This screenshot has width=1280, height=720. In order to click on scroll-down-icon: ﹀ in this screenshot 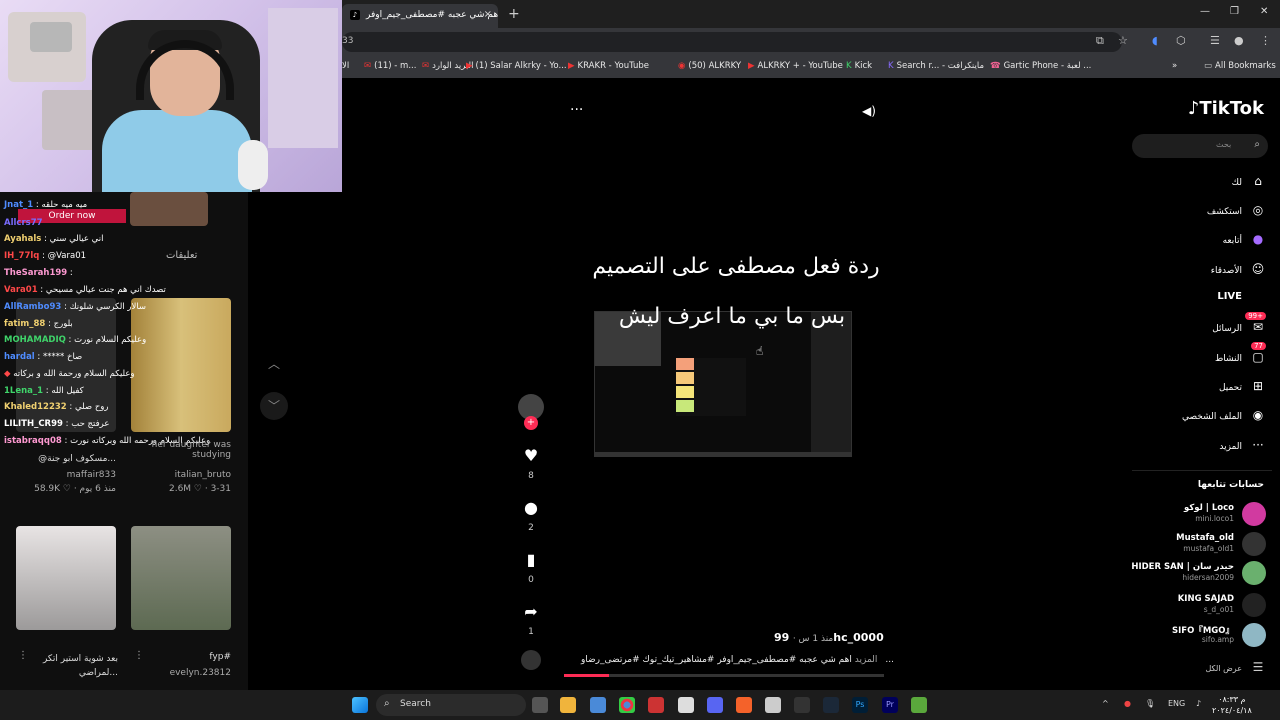, I will do `click(274, 406)`.